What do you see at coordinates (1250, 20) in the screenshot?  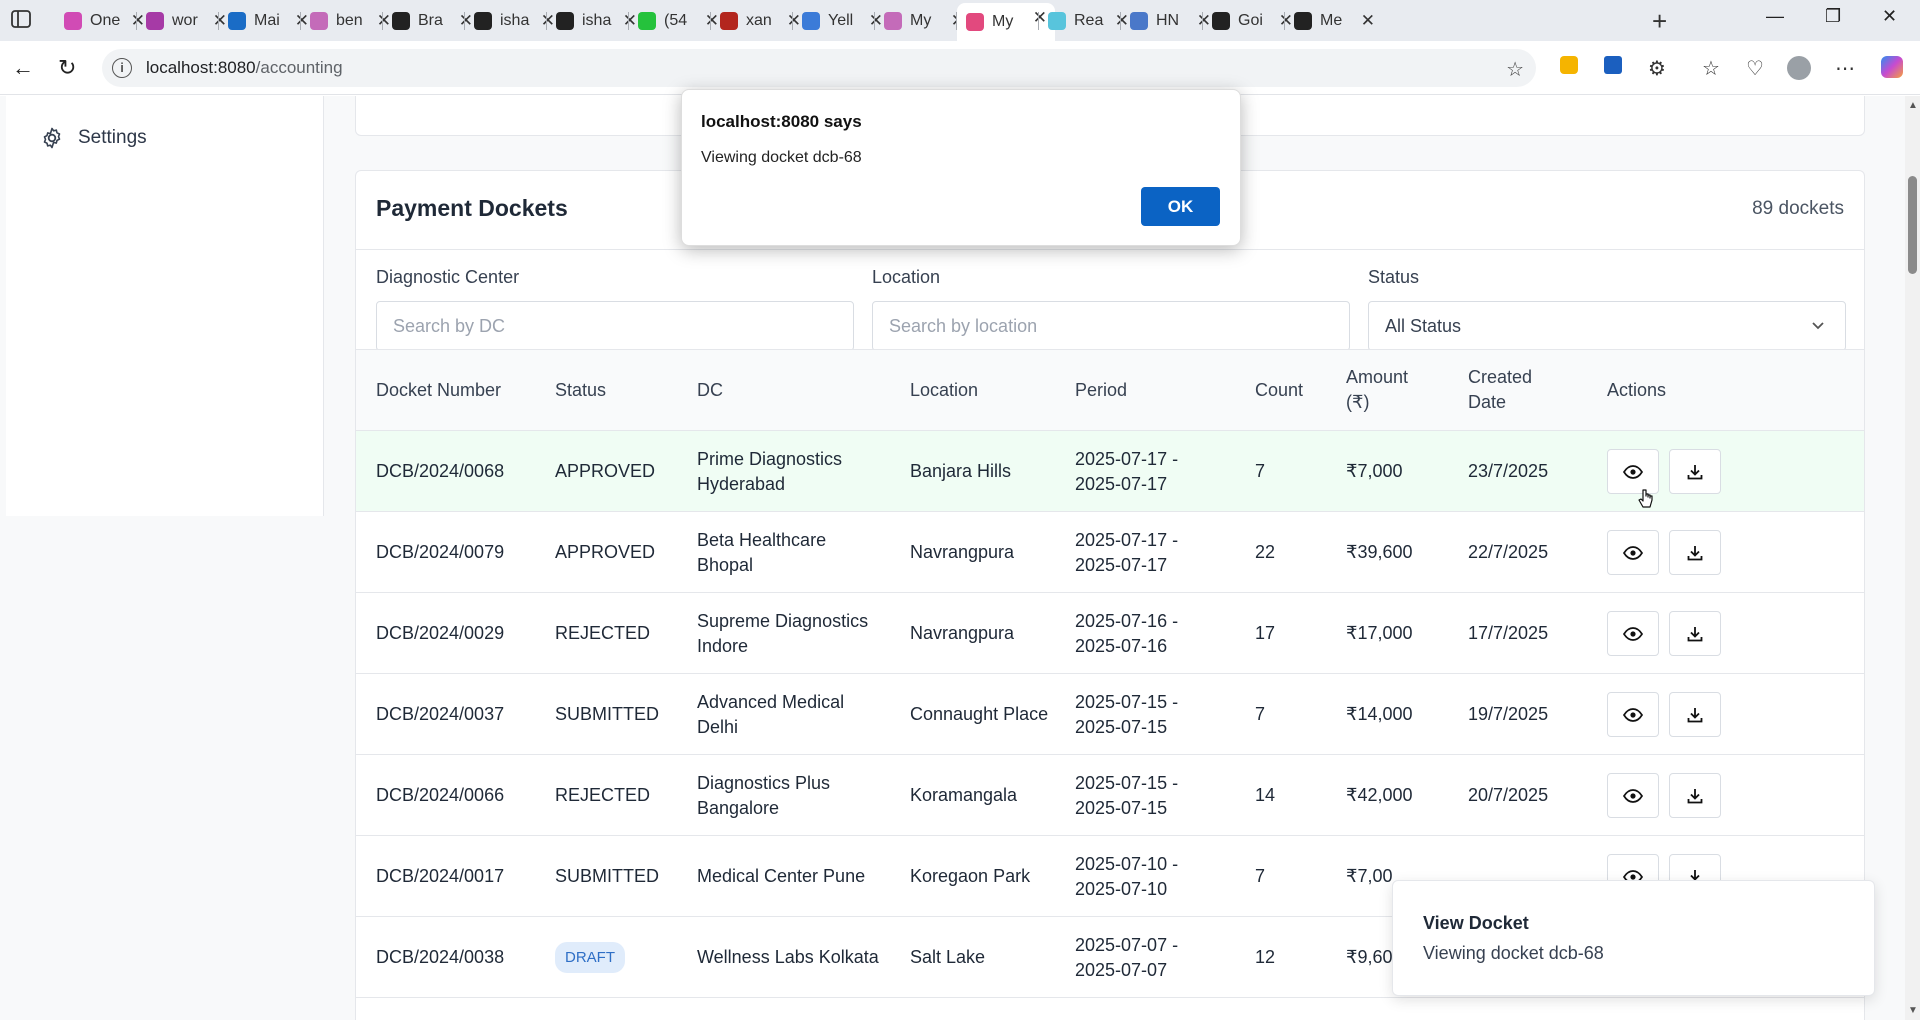 I see `tab-title: Goi` at bounding box center [1250, 20].